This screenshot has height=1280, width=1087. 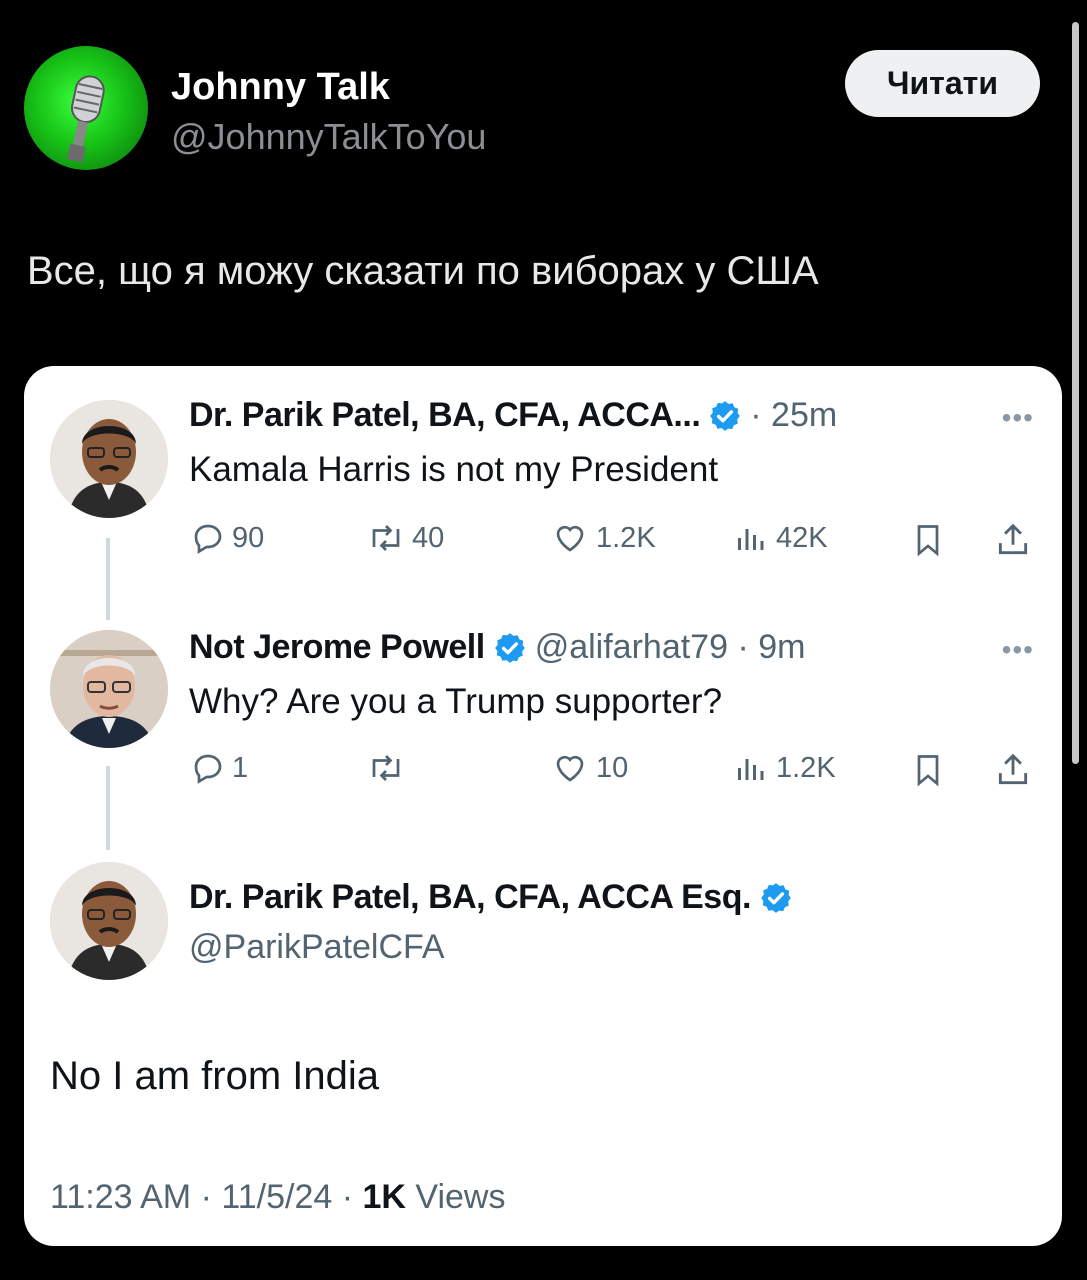 I want to click on scrollbar, so click(x=1075, y=393).